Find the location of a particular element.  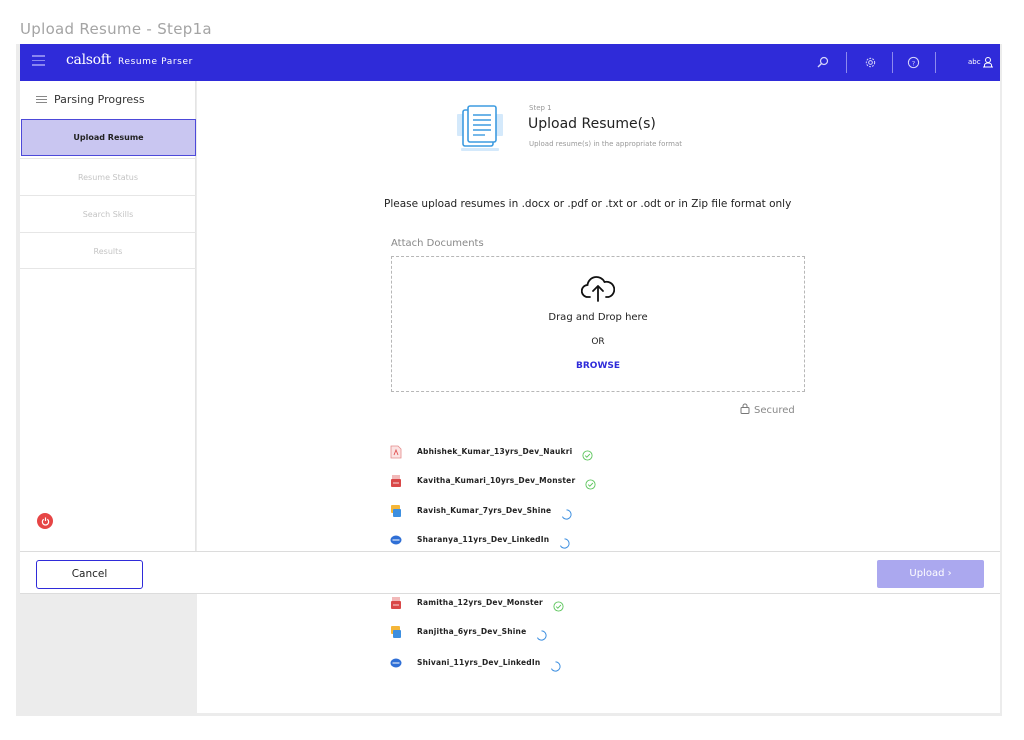

sidebar-header: Parsing Progress is located at coordinates (108, 100).